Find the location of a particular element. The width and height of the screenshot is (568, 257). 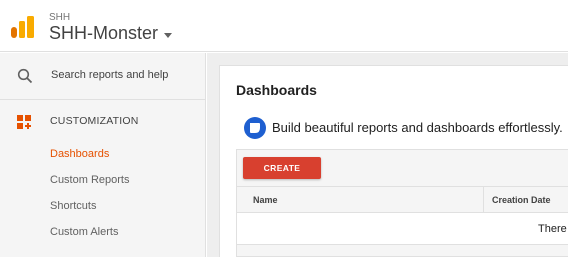

property-selector: SHH-Monster is located at coordinates (111, 33).